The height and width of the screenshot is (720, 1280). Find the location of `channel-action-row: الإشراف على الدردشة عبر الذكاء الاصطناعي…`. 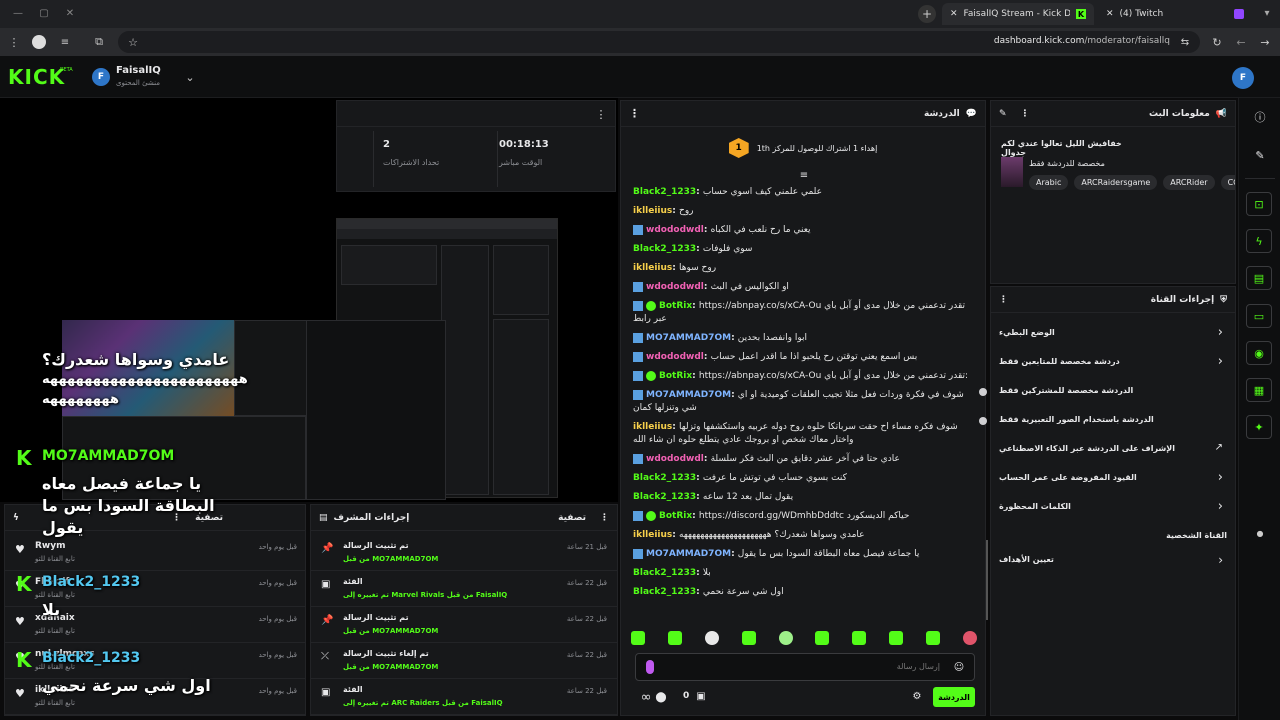

channel-action-row: الإشراف على الدردشة عبر الذكاء الاصطناعي… is located at coordinates (1113, 450).